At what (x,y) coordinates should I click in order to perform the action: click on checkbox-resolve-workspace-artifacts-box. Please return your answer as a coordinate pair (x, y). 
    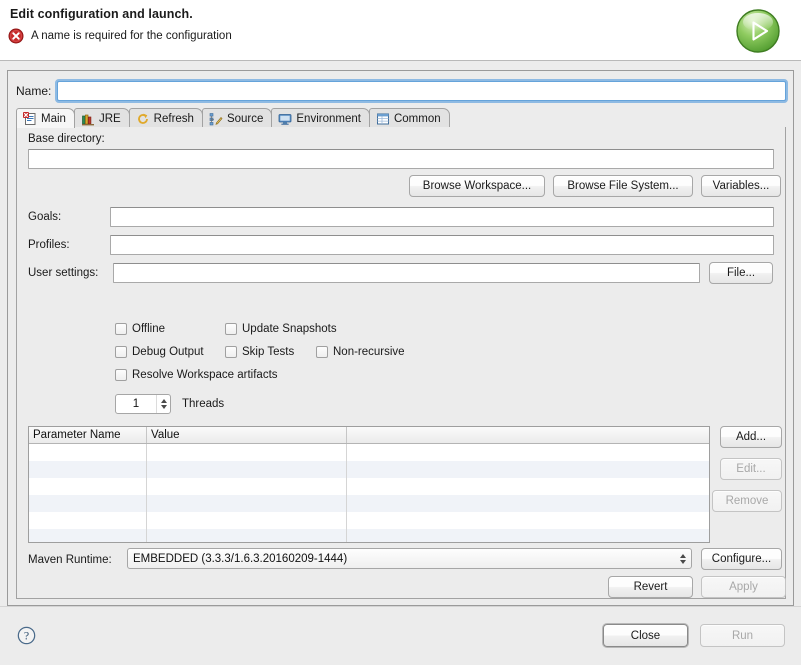
    Looking at the image, I should click on (121, 375).